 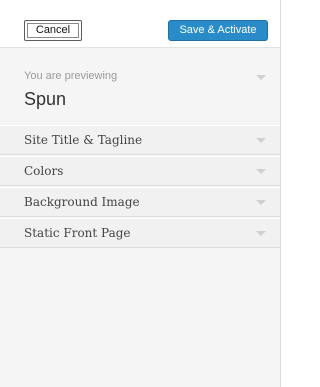 I want to click on cancel-button: Cancel, so click(x=53, y=30).